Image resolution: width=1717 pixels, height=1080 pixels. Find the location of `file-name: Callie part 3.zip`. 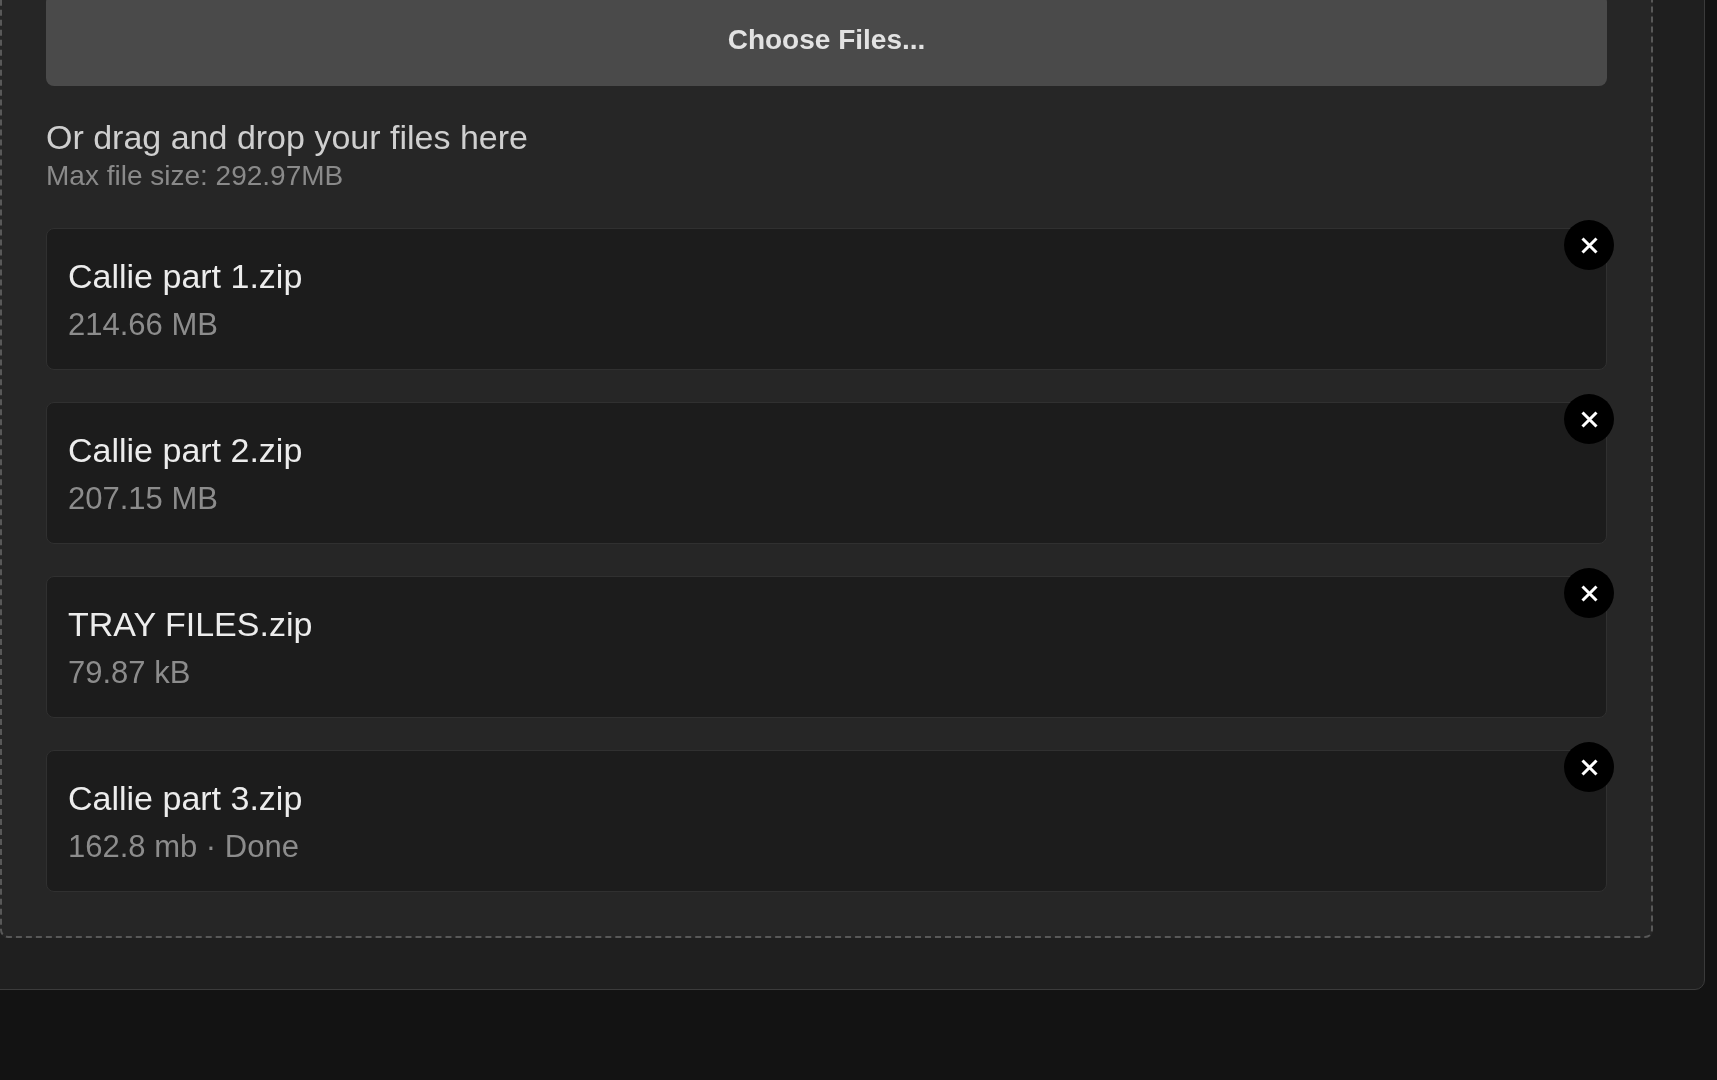

file-name: Callie part 3.zip is located at coordinates (185, 798).